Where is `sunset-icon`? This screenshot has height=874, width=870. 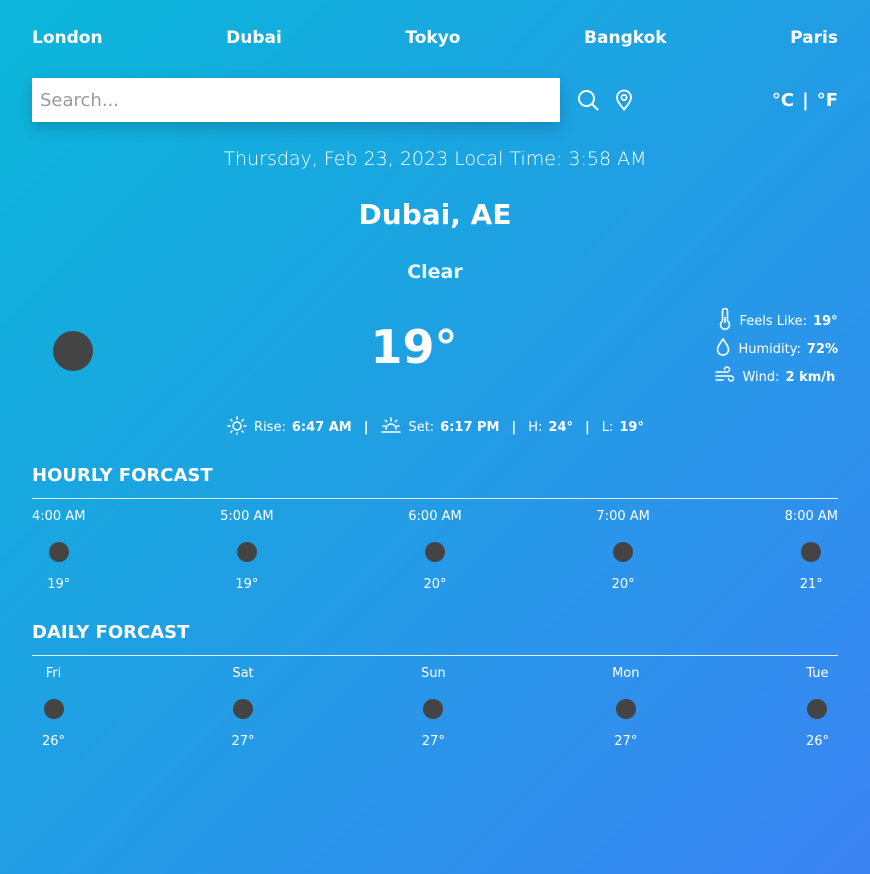 sunset-icon is located at coordinates (391, 427).